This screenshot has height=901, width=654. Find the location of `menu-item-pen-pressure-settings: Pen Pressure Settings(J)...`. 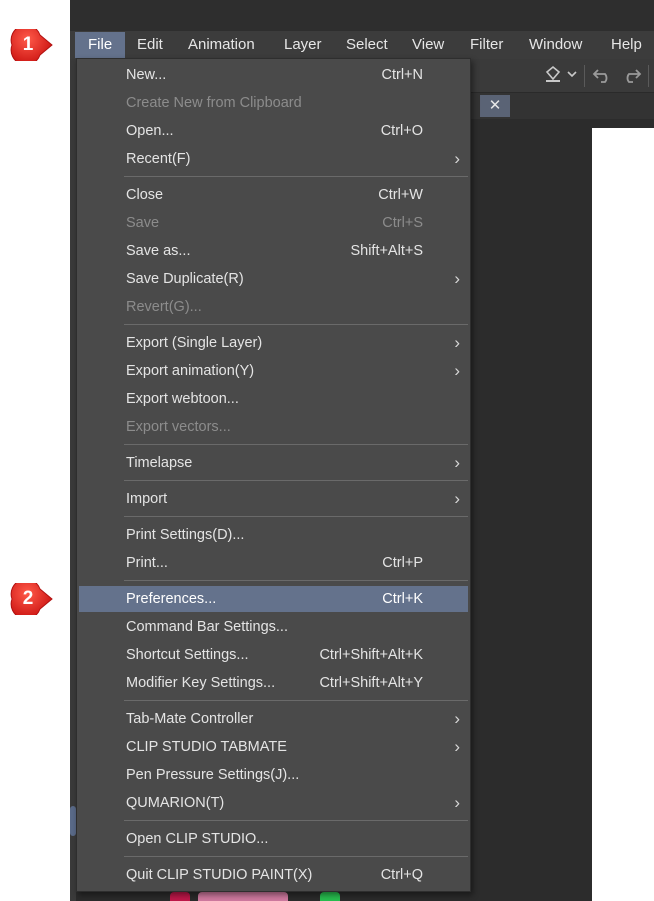

menu-item-pen-pressure-settings: Pen Pressure Settings(J)... is located at coordinates (273, 775).